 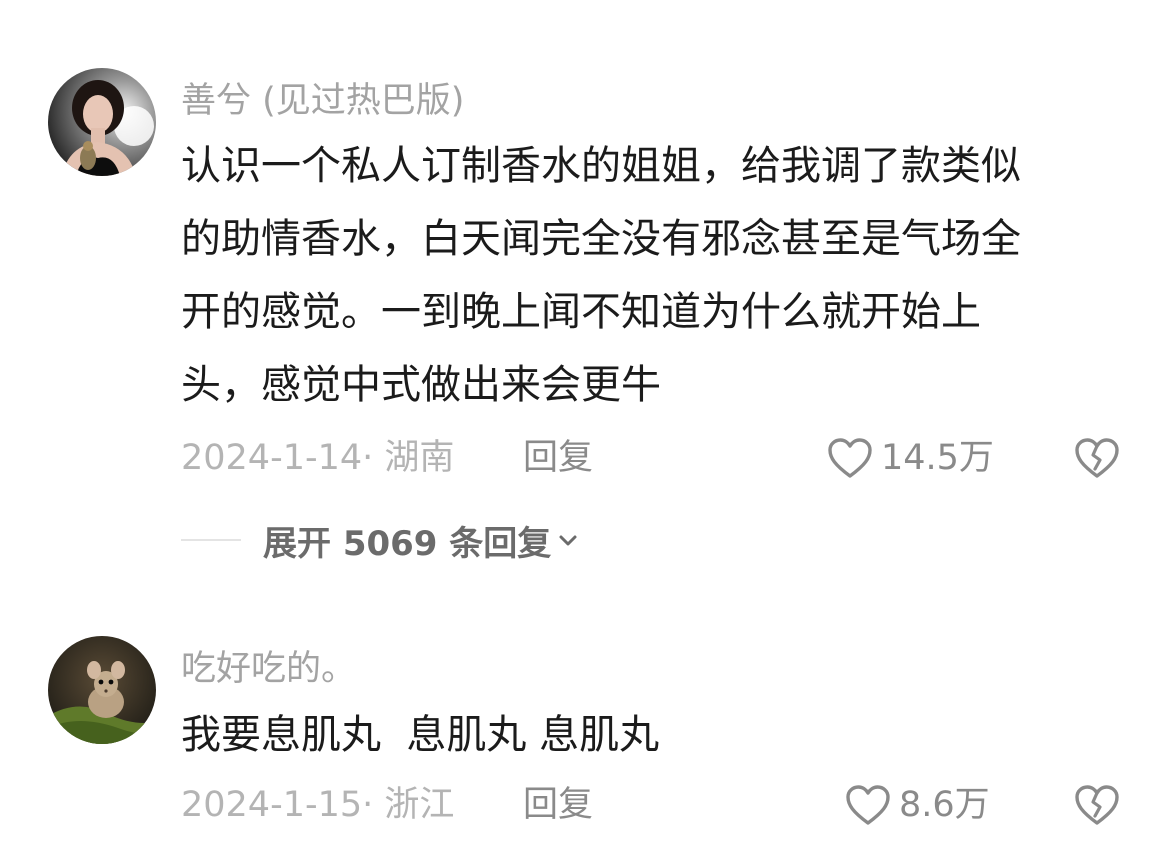 I want to click on comment-text-line: 头，感觉中式做出来会更牛, so click(x=421, y=385).